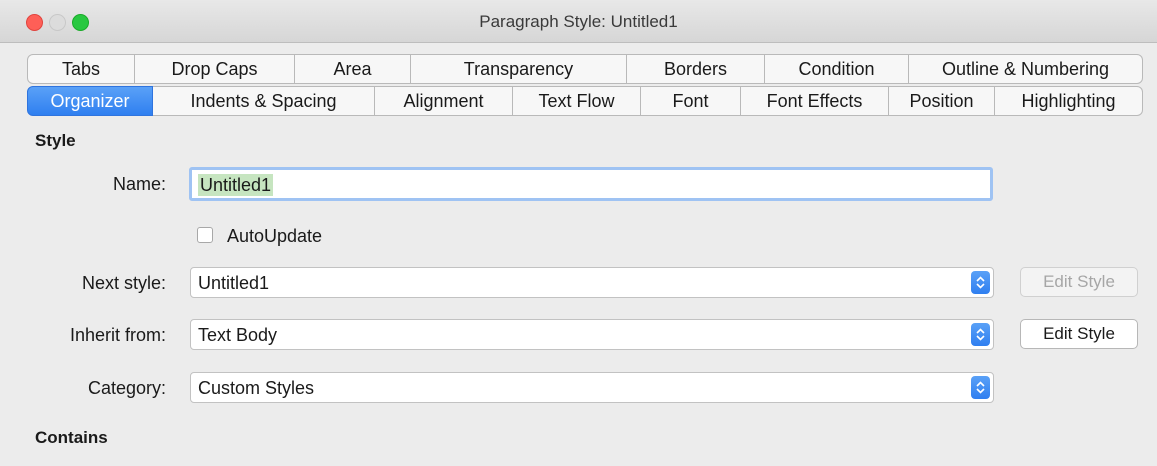 The width and height of the screenshot is (1157, 466). What do you see at coordinates (815, 101) in the screenshot?
I see `tab-font-effects: Font Effects` at bounding box center [815, 101].